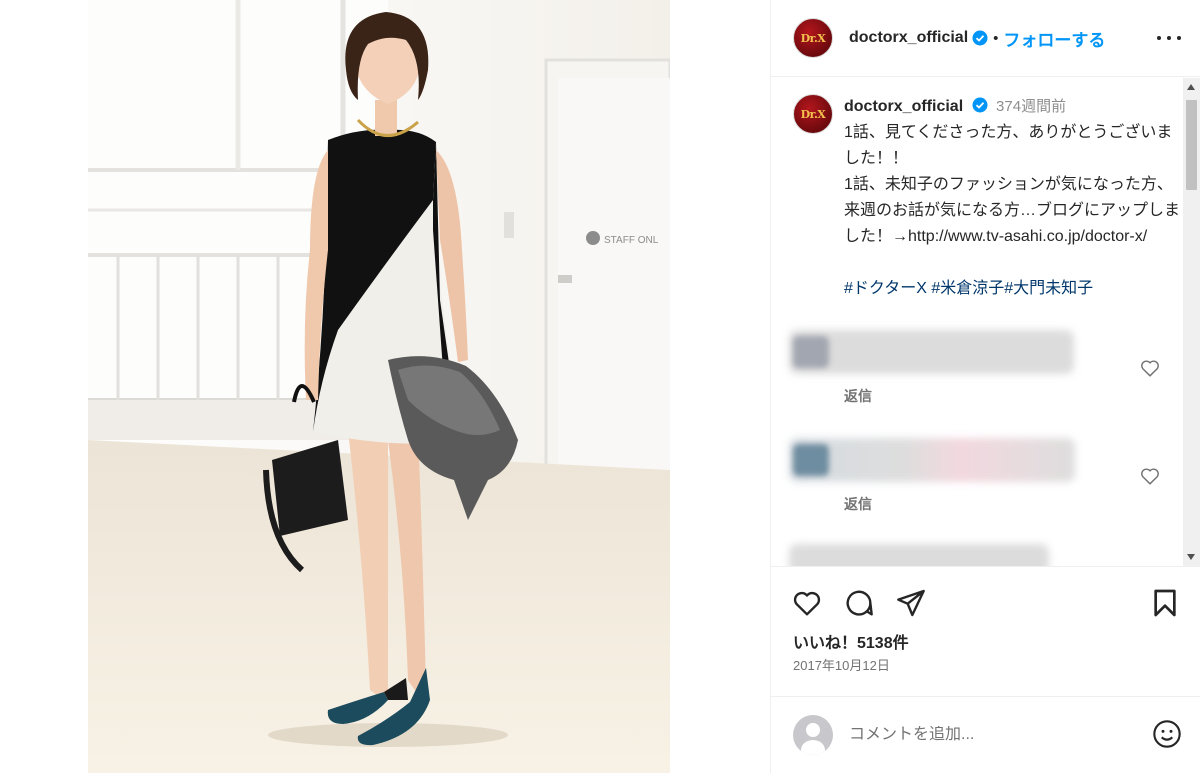 The image size is (1200, 773). I want to click on caption-avatar: Dr.X, so click(813, 114).